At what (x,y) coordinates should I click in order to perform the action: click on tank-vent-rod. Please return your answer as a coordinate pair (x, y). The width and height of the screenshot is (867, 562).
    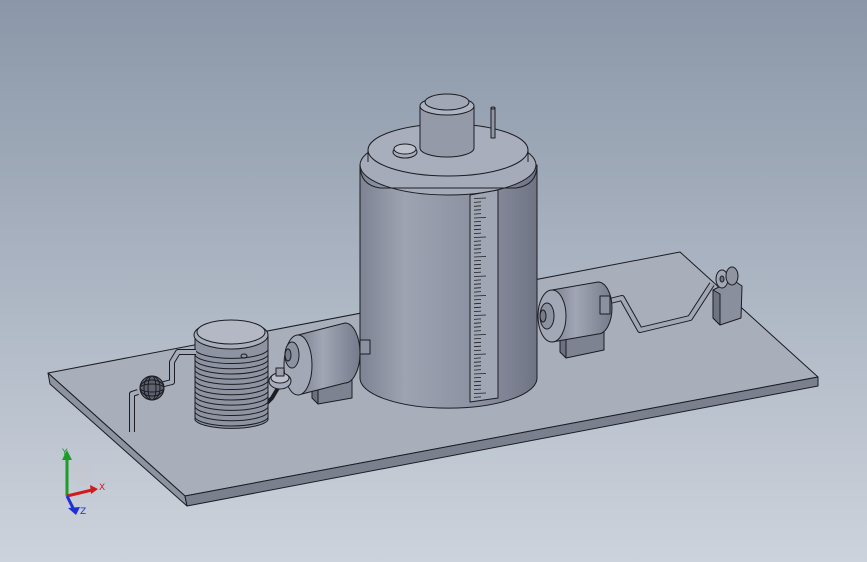
    Looking at the image, I should click on (493, 122).